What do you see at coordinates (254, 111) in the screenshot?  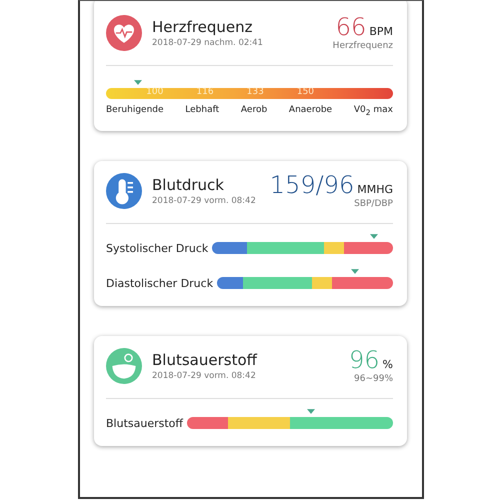 I see `zone-label: Aerob` at bounding box center [254, 111].